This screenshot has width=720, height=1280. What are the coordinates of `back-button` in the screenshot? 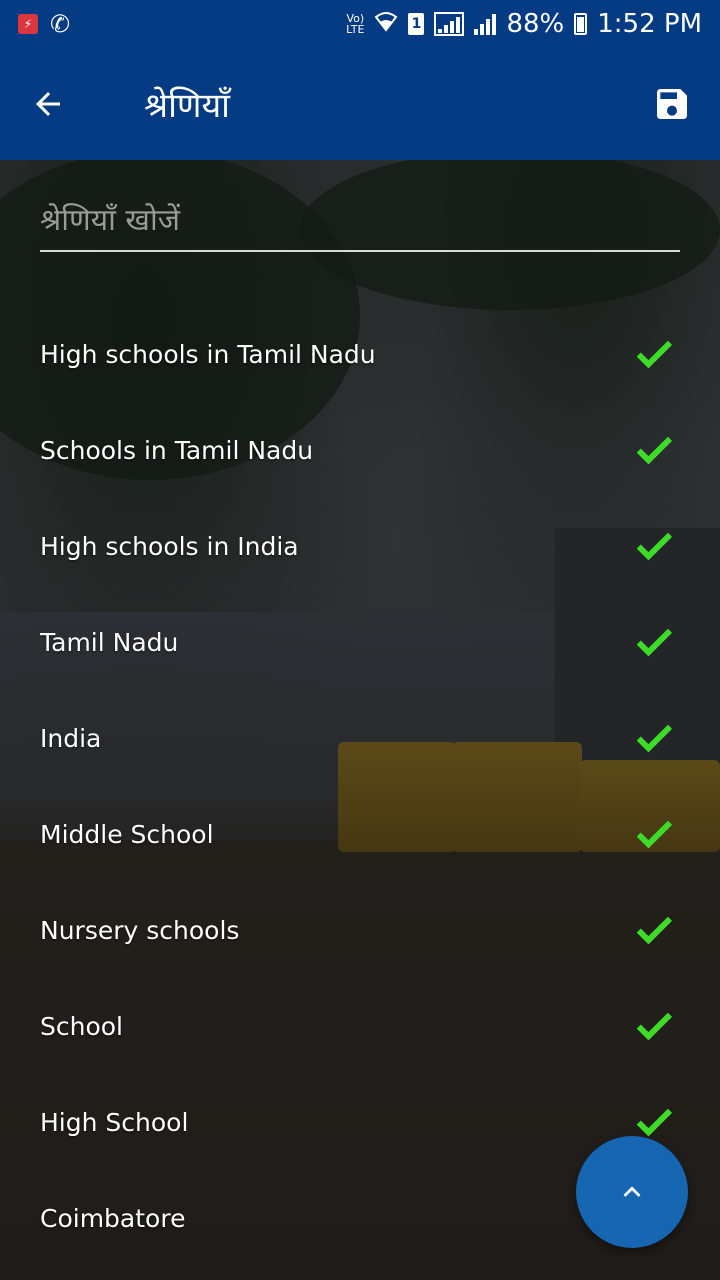 It's located at (48, 104).